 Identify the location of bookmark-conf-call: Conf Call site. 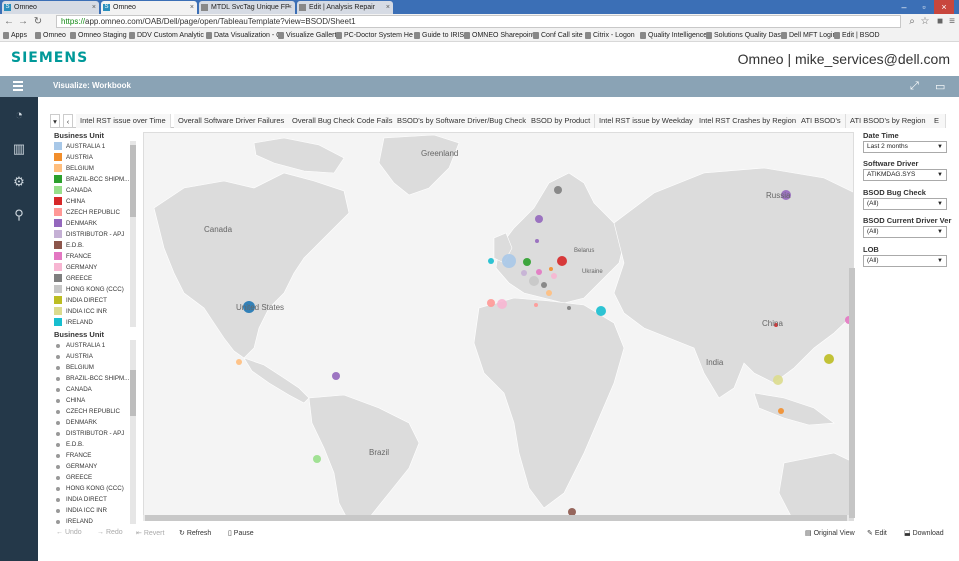
(558, 35).